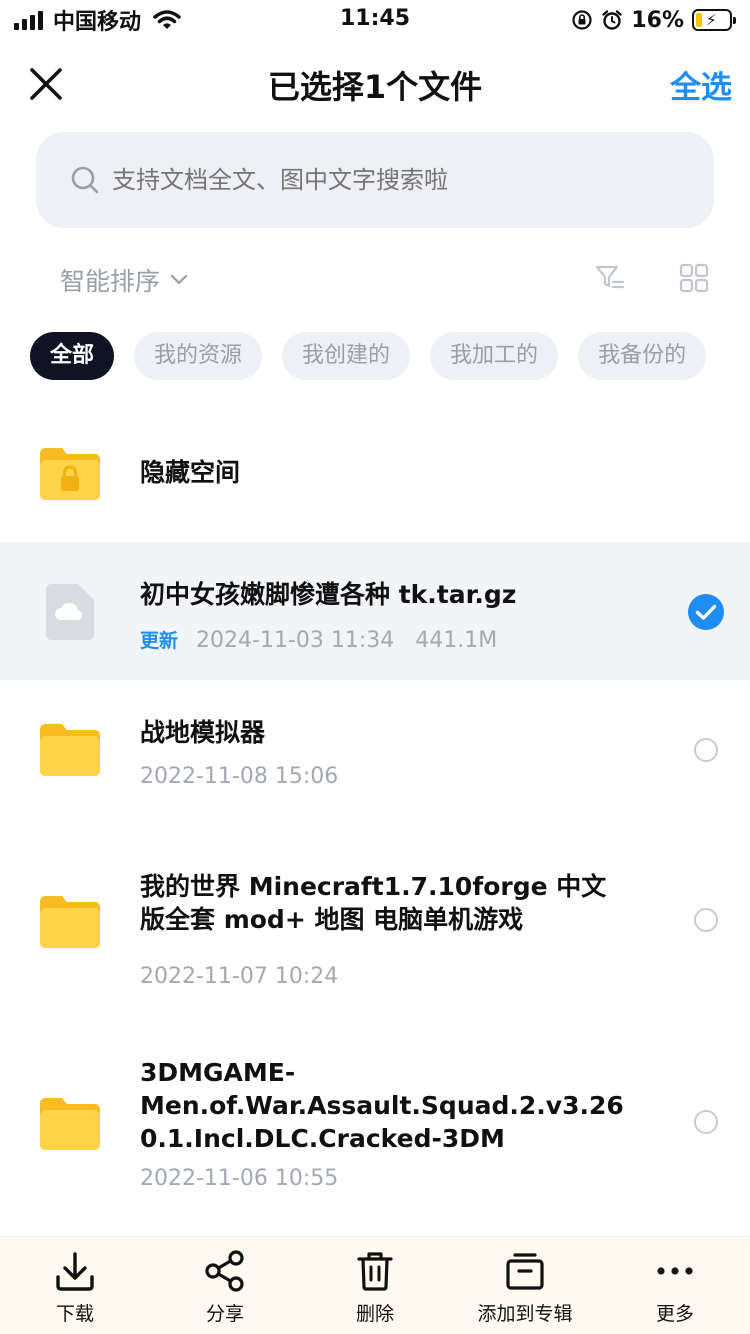 Image resolution: width=750 pixels, height=1334 pixels. Describe the element at coordinates (375, 278) in the screenshot. I see `sort-row: 智能排序` at that location.